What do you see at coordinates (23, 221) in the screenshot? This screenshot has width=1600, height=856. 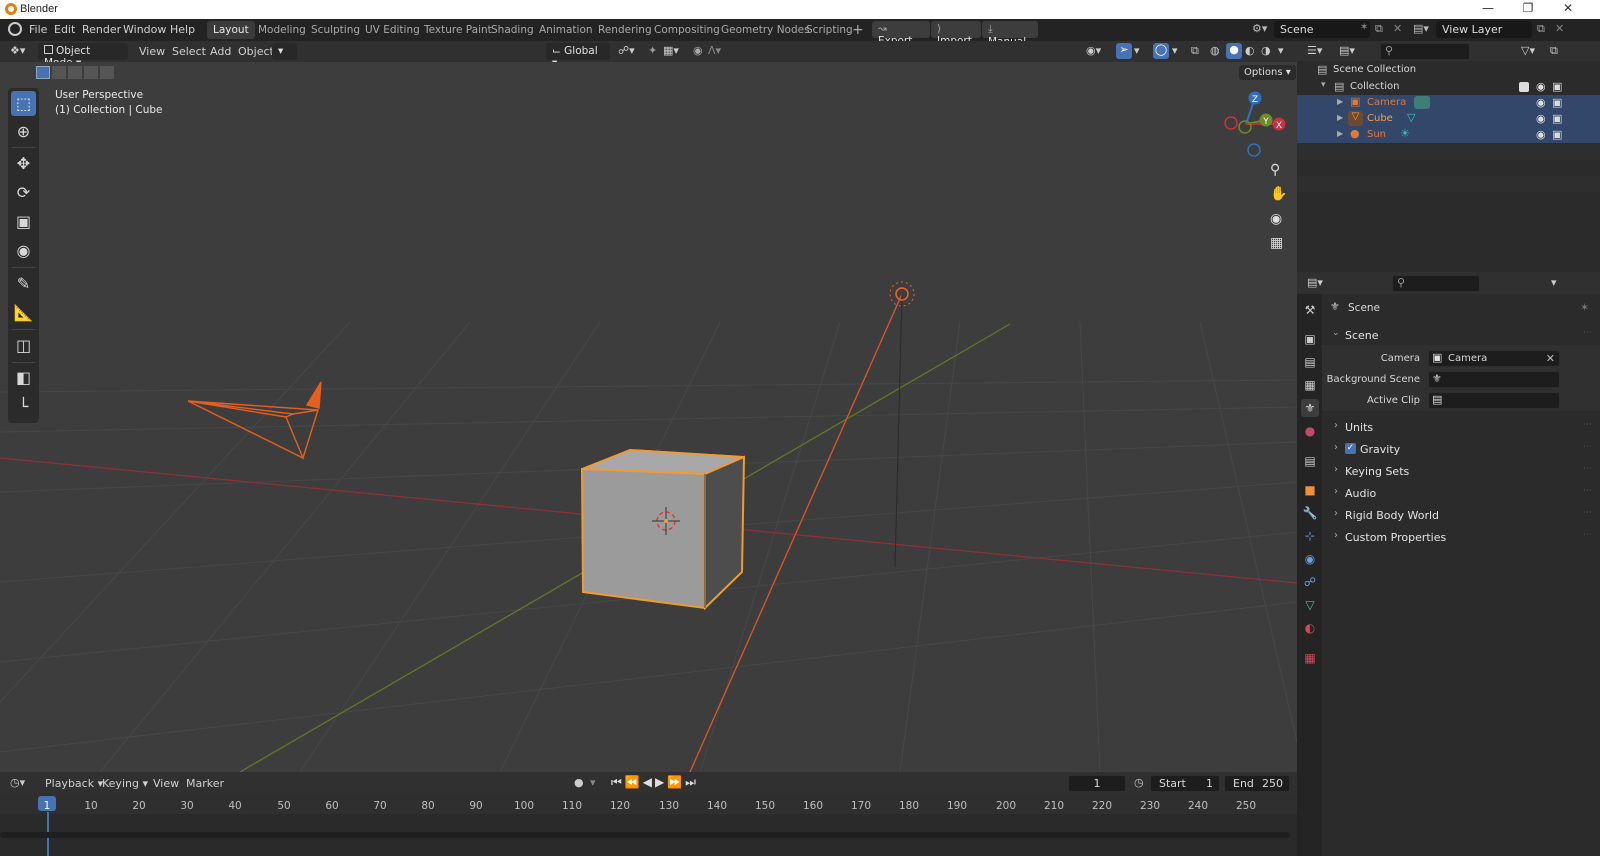 I see `scale-tool-icon: ▣` at bounding box center [23, 221].